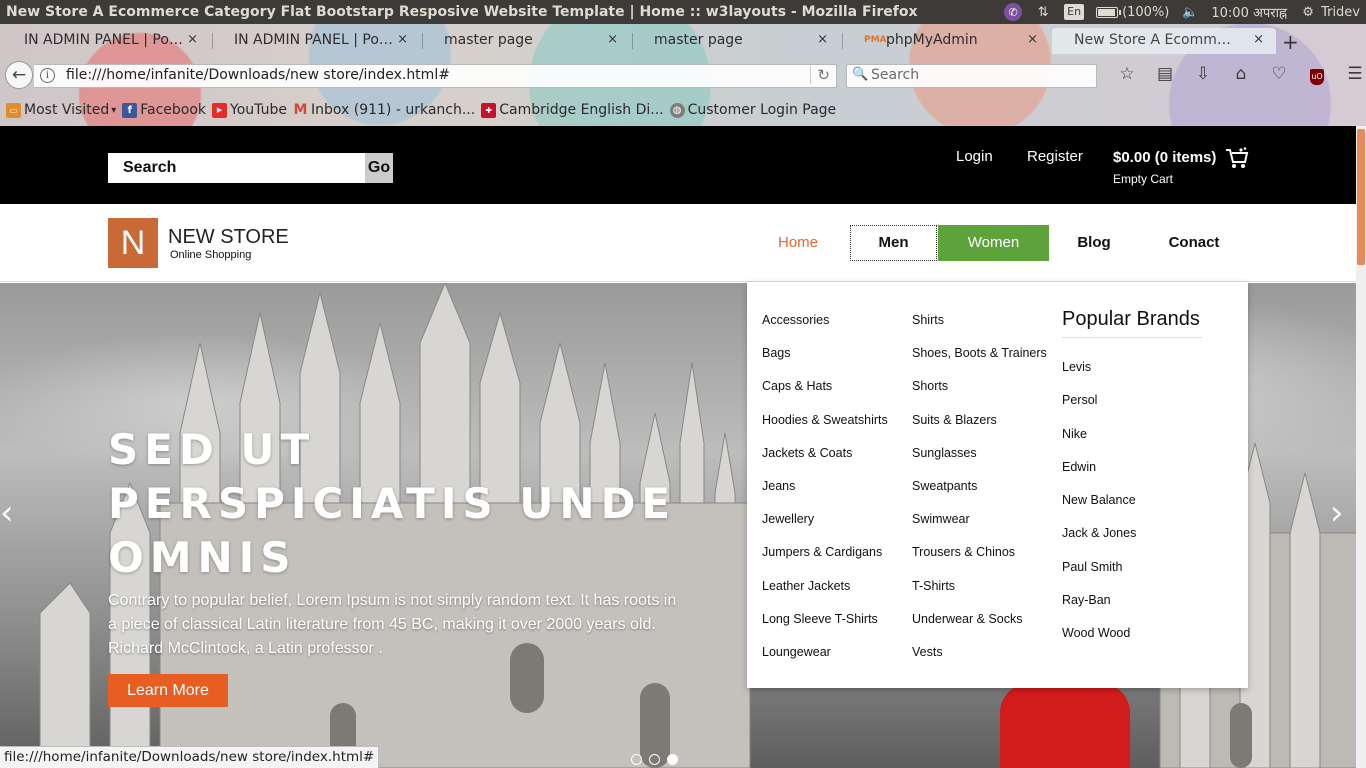 This screenshot has height=768, width=1366. I want to click on slider-prev-arrow-icon: ‹, so click(7, 513).